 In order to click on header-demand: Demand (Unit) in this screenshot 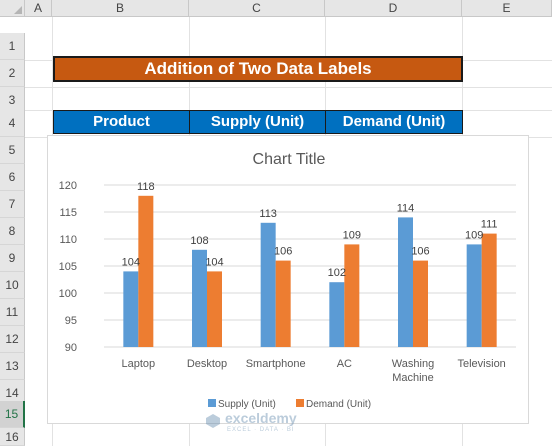, I will do `click(394, 122)`.